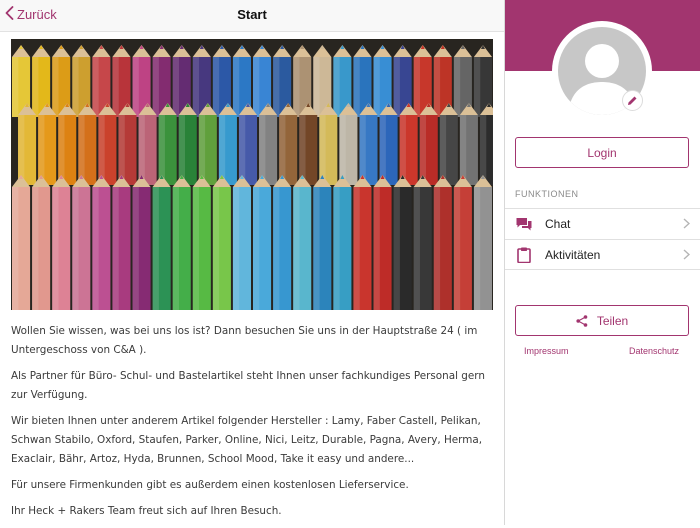 The width and height of the screenshot is (700, 528). I want to click on chat-icon, so click(524, 224).